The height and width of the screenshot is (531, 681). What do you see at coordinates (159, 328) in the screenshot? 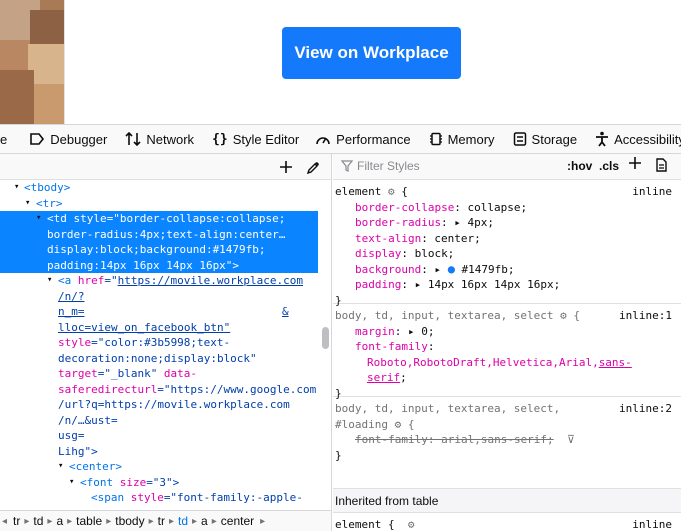
I see `markup-node-line: lloc=view_on_facebook_btn"` at bounding box center [159, 328].